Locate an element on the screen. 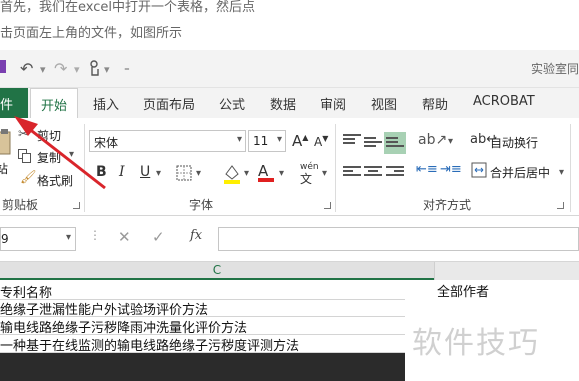 This screenshot has width=579, height=381. cancel-entry-icon: ✕ is located at coordinates (124, 237).